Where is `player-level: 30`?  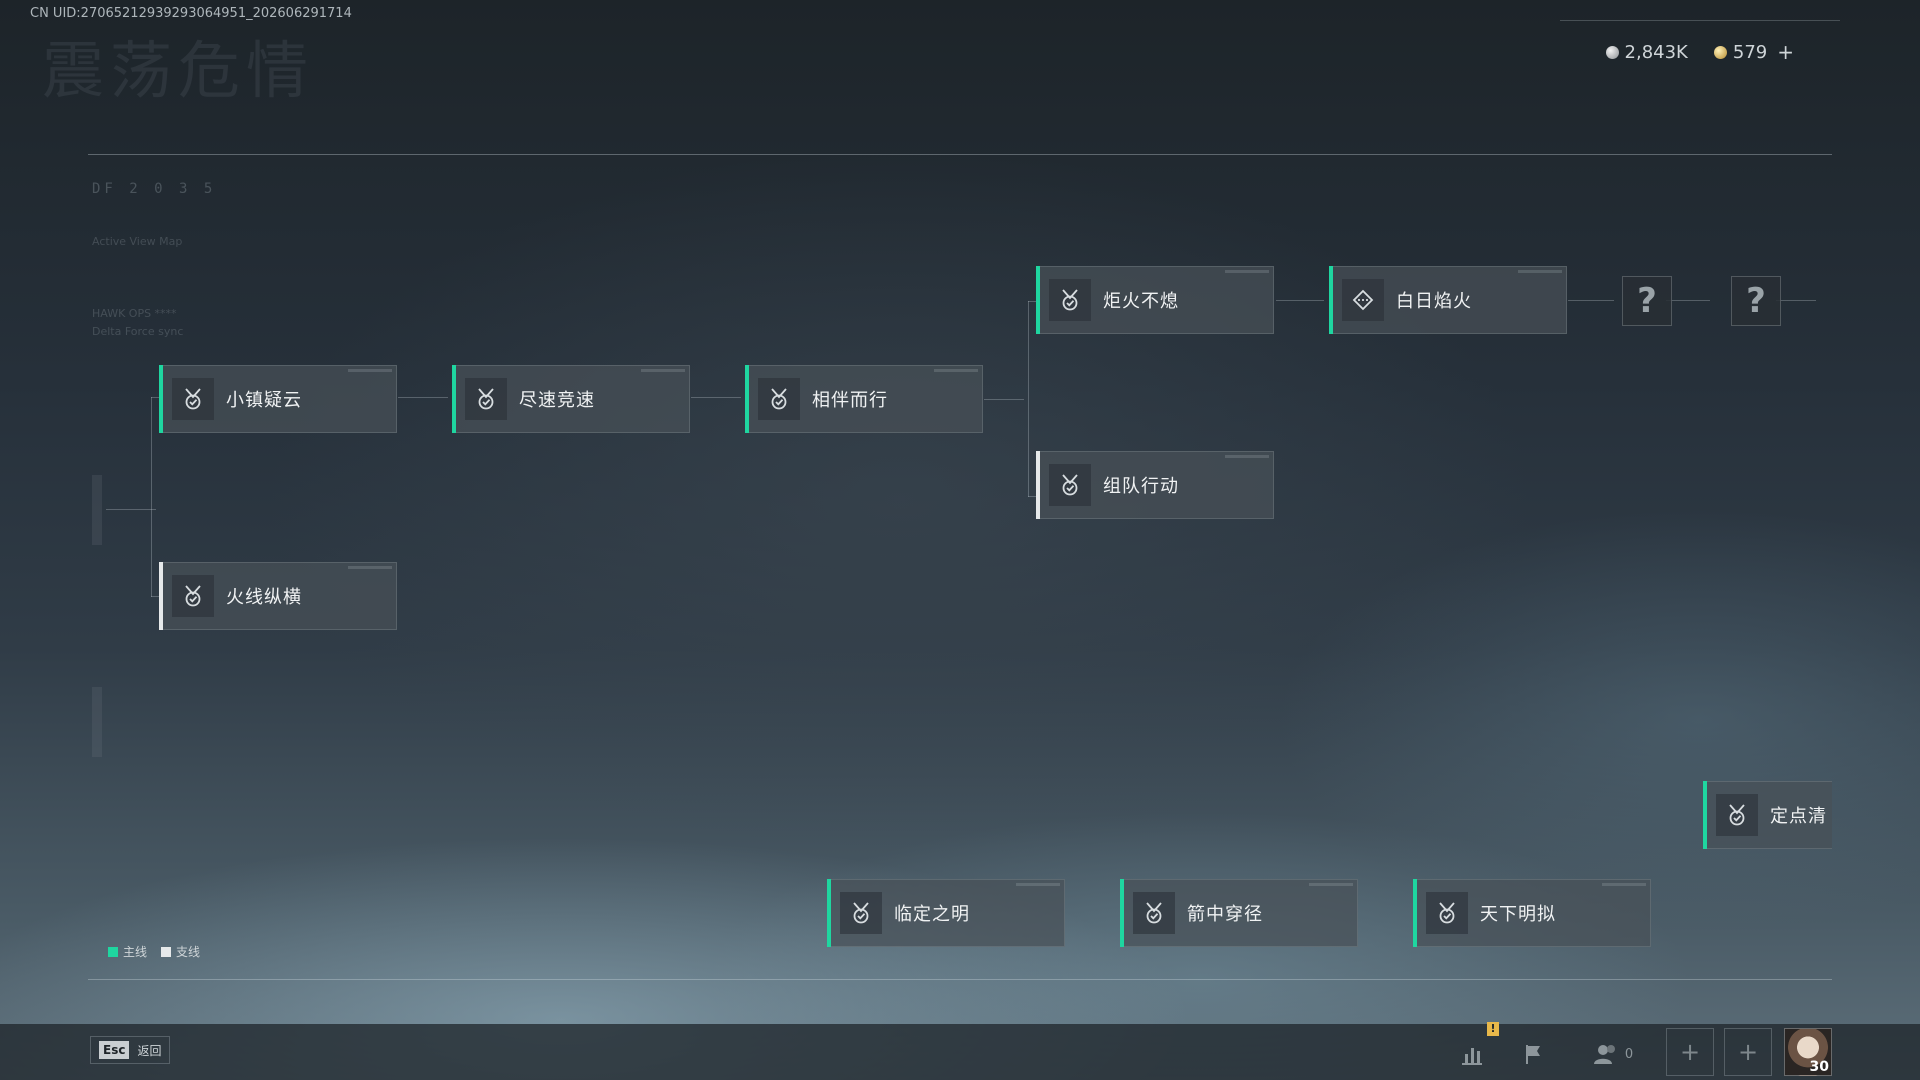
player-level: 30 is located at coordinates (1819, 1067).